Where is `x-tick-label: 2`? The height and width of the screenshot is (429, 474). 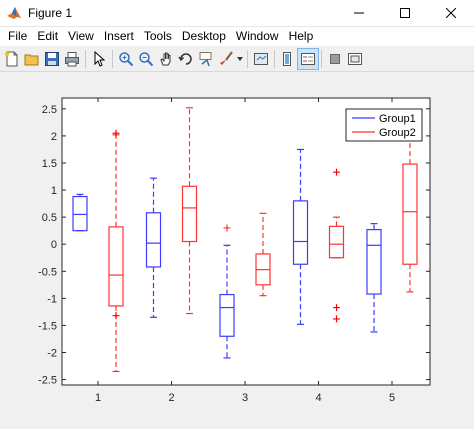
x-tick-label: 2 is located at coordinates (171, 398).